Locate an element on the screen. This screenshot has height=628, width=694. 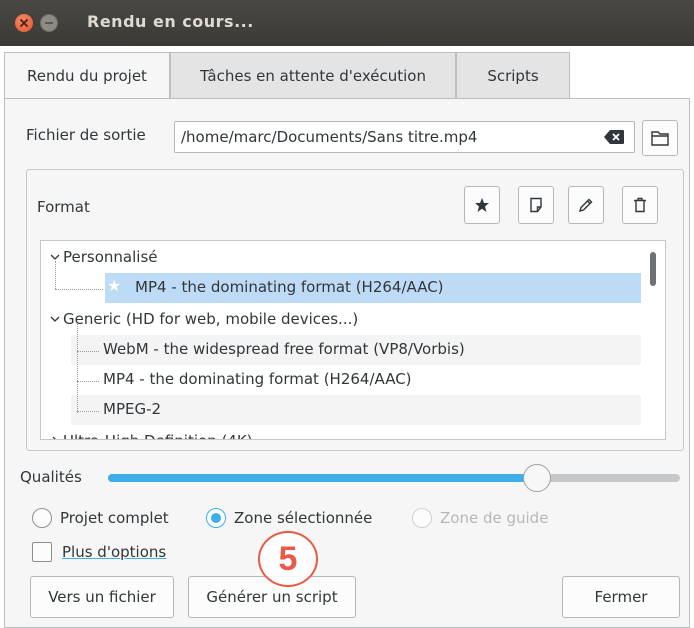
chevron-down-icon is located at coordinates (55, 319).